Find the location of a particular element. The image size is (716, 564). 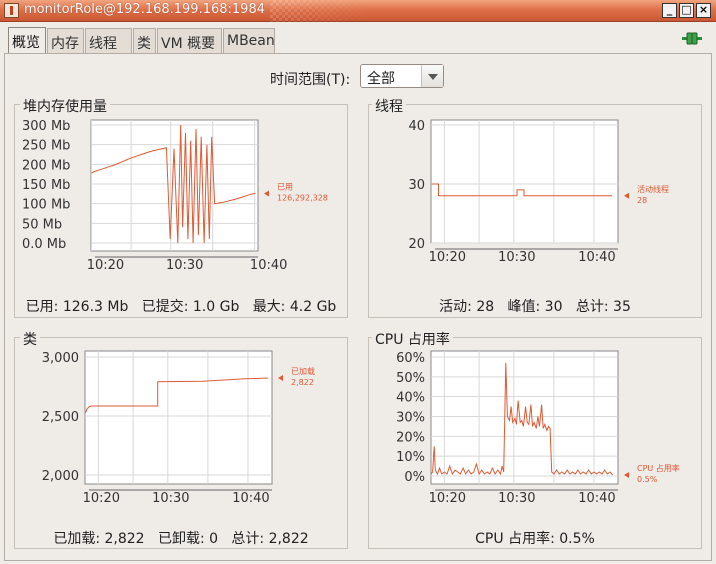

cpu-summary: CPU 占用率: 0.5% is located at coordinates (535, 538).